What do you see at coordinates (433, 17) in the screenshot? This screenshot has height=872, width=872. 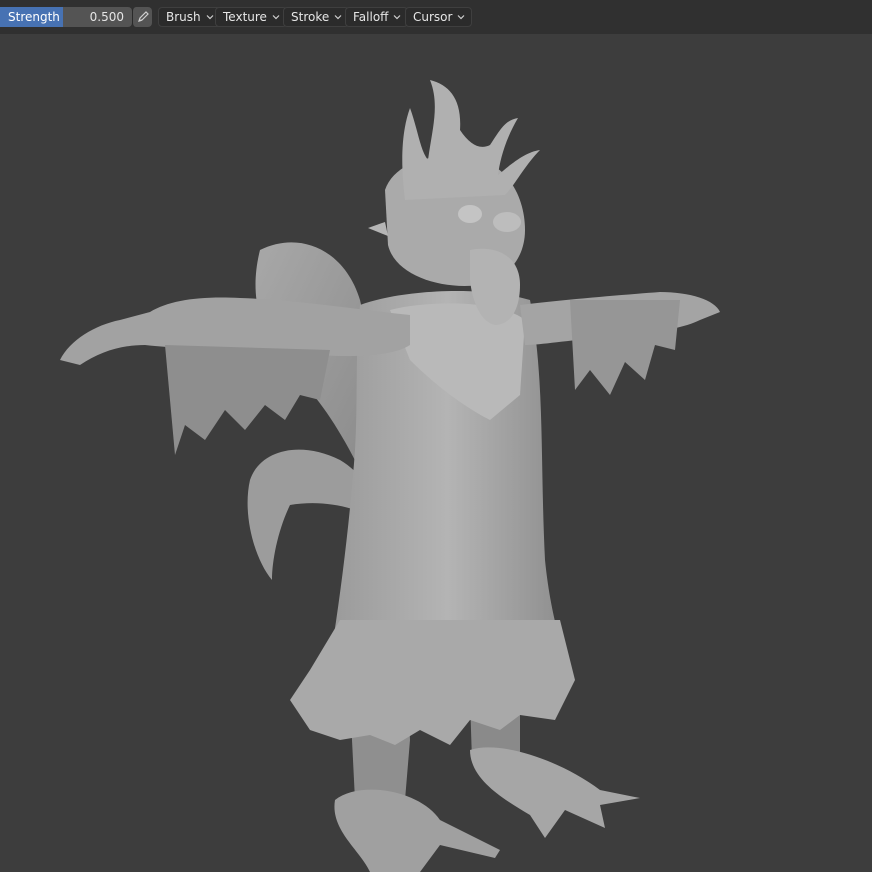 I see `cursor-menu-label: Cursor` at bounding box center [433, 17].